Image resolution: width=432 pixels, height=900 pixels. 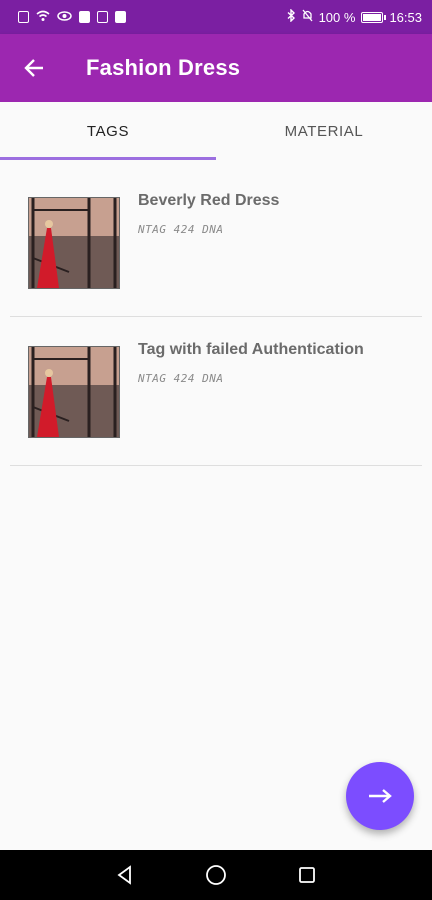 I want to click on next-fab-button, so click(x=380, y=796).